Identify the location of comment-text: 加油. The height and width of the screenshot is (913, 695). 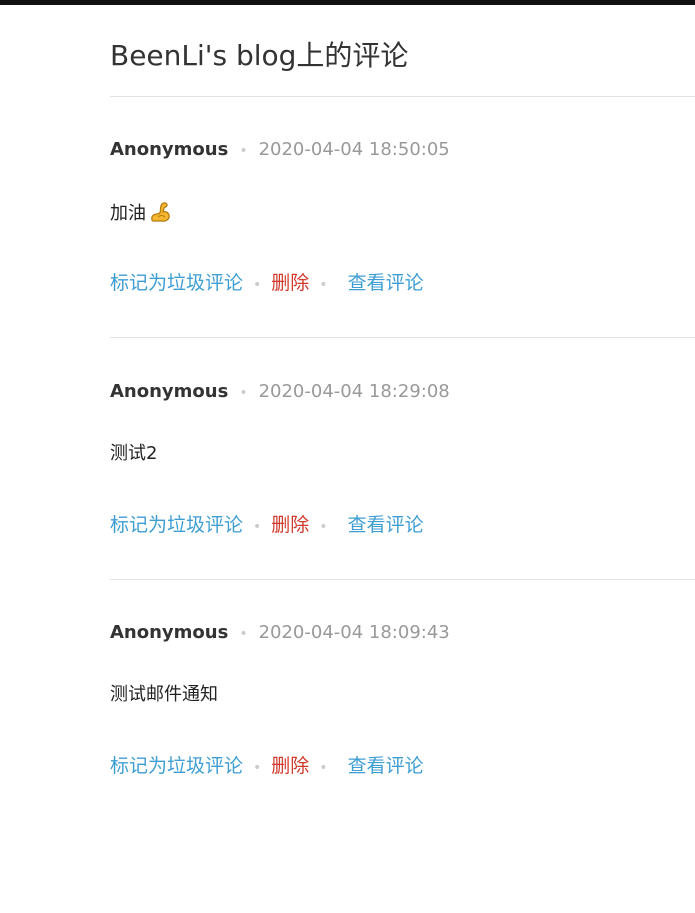
(128, 213).